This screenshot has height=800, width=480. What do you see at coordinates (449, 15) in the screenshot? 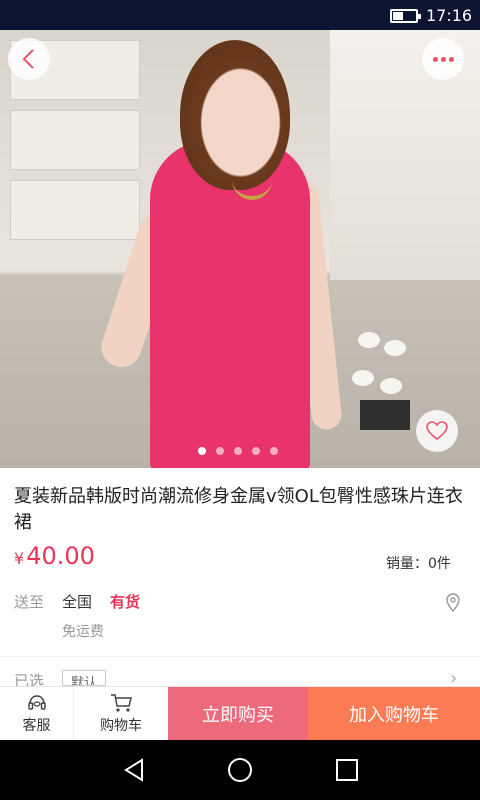
I see `status-time: 17:16` at bounding box center [449, 15].